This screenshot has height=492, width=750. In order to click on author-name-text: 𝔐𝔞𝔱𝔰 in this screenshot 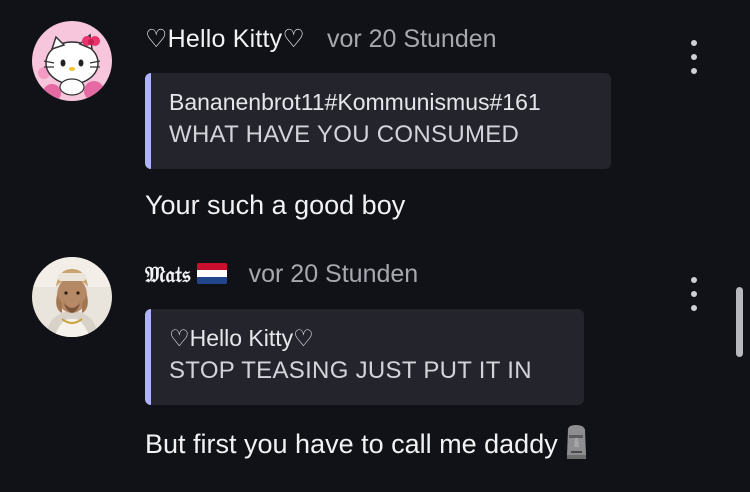, I will do `click(168, 275)`.